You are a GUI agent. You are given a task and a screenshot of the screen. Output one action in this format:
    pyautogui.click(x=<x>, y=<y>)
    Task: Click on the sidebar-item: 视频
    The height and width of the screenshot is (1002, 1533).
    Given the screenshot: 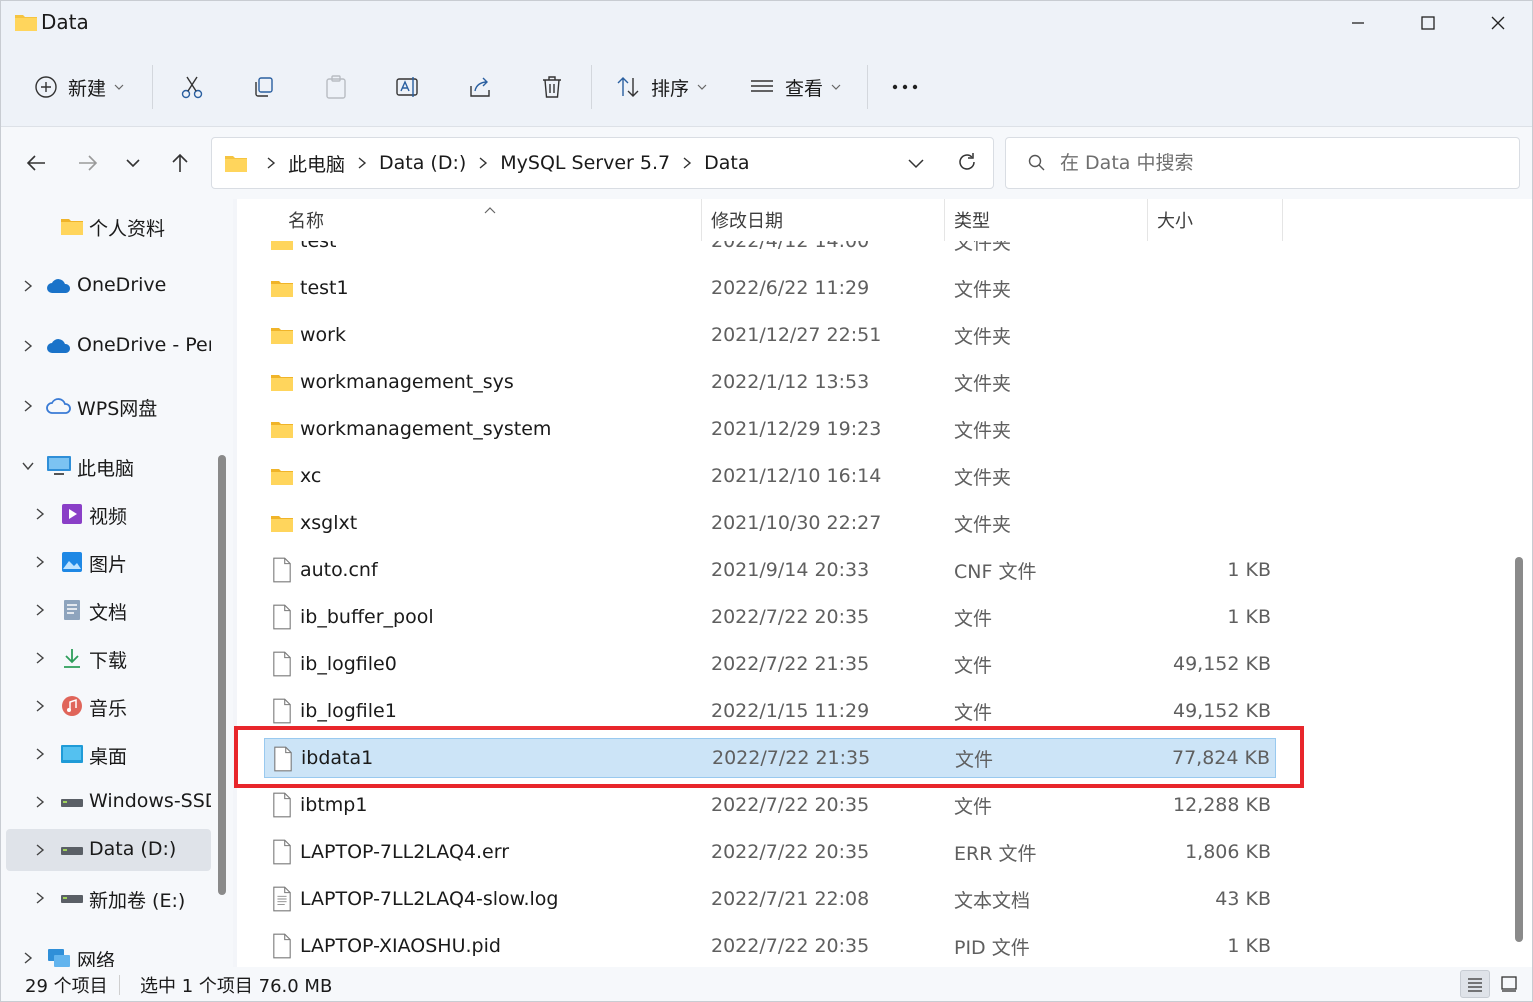 What is the action you would take?
    pyautogui.click(x=108, y=514)
    